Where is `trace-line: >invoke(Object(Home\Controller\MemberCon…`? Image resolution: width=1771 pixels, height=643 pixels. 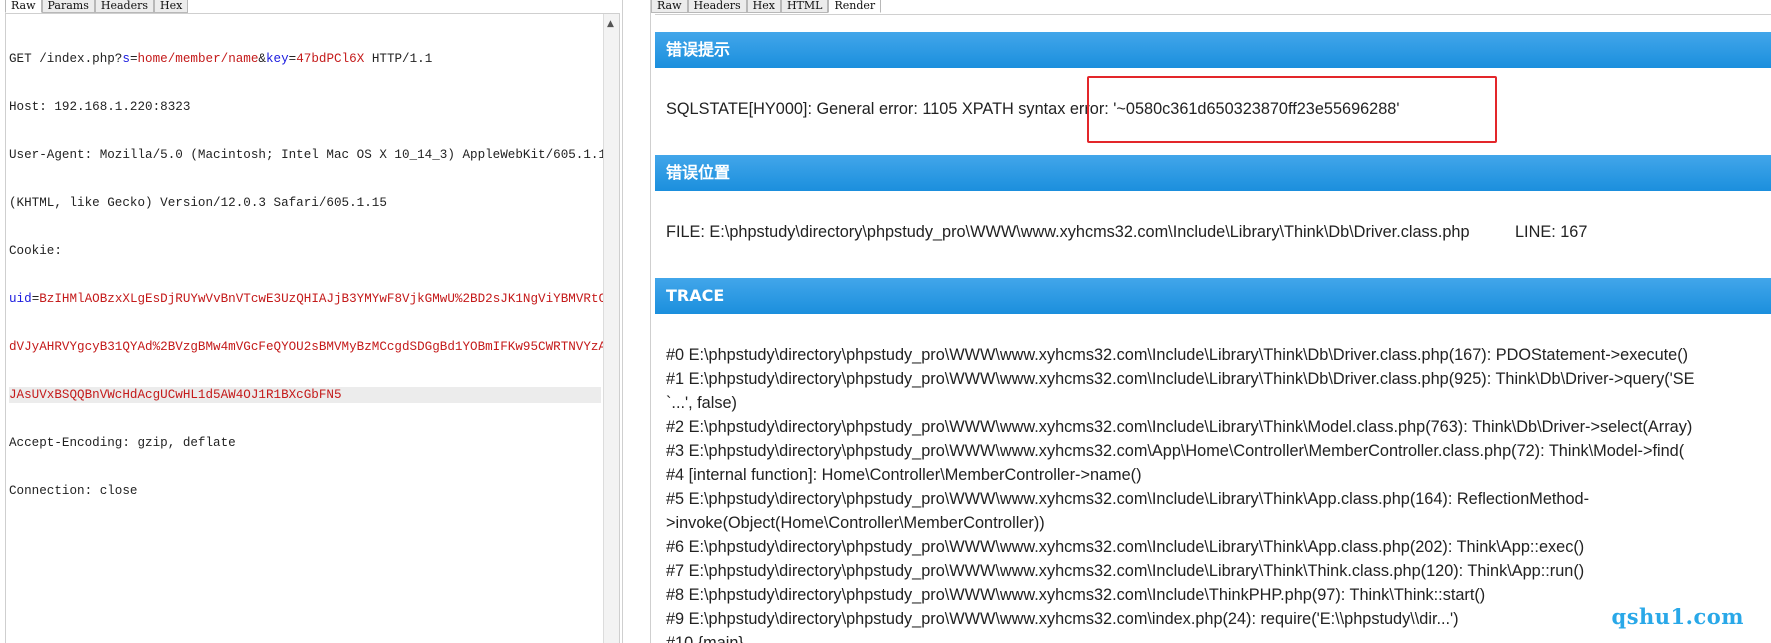 trace-line: >invoke(Object(Home\Controller\MemberCon… is located at coordinates (855, 523).